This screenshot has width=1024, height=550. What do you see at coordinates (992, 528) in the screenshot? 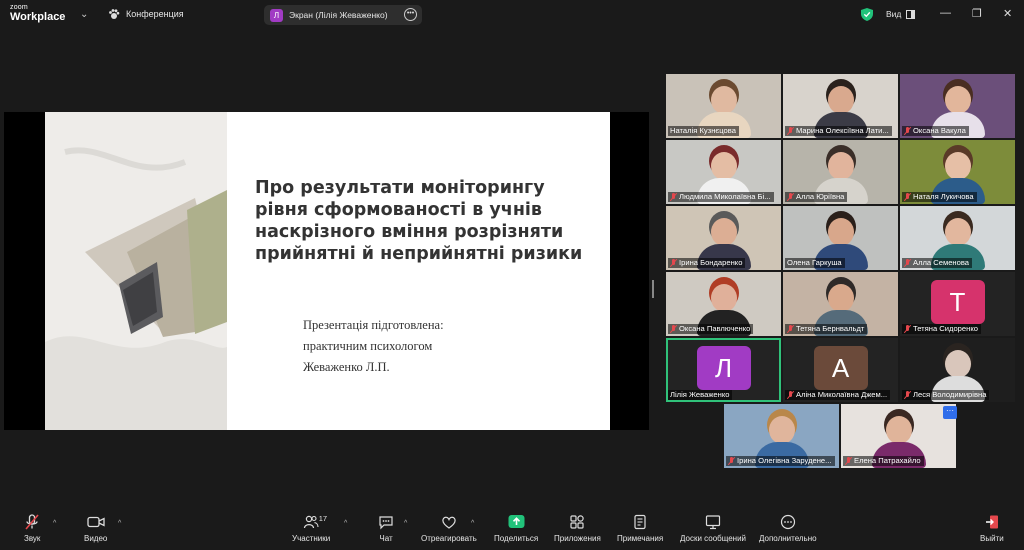
I see `leave-button: Выйти` at bounding box center [992, 528].